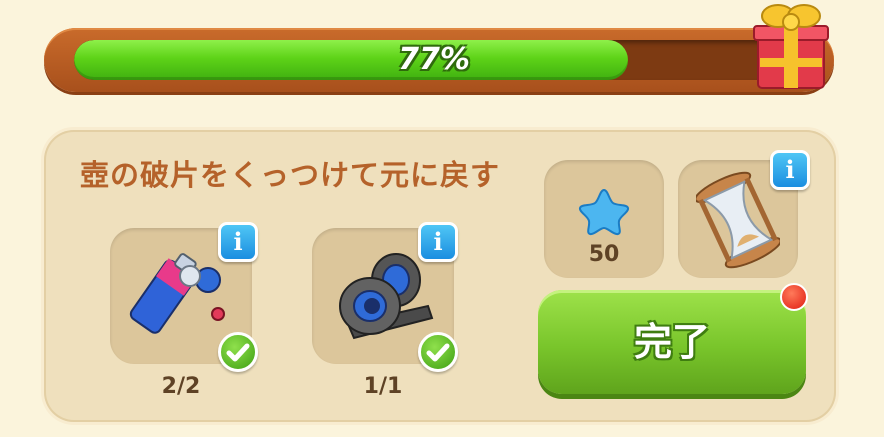 This screenshot has height=437, width=884. What do you see at coordinates (790, 46) in the screenshot?
I see `gift-box-icon` at bounding box center [790, 46].